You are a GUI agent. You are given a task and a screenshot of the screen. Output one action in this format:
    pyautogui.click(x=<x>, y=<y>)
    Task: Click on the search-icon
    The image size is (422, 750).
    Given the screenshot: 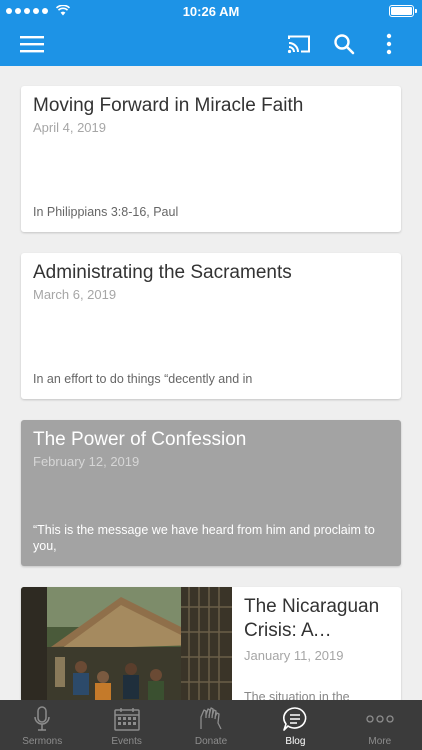 What is the action you would take?
    pyautogui.click(x=344, y=44)
    